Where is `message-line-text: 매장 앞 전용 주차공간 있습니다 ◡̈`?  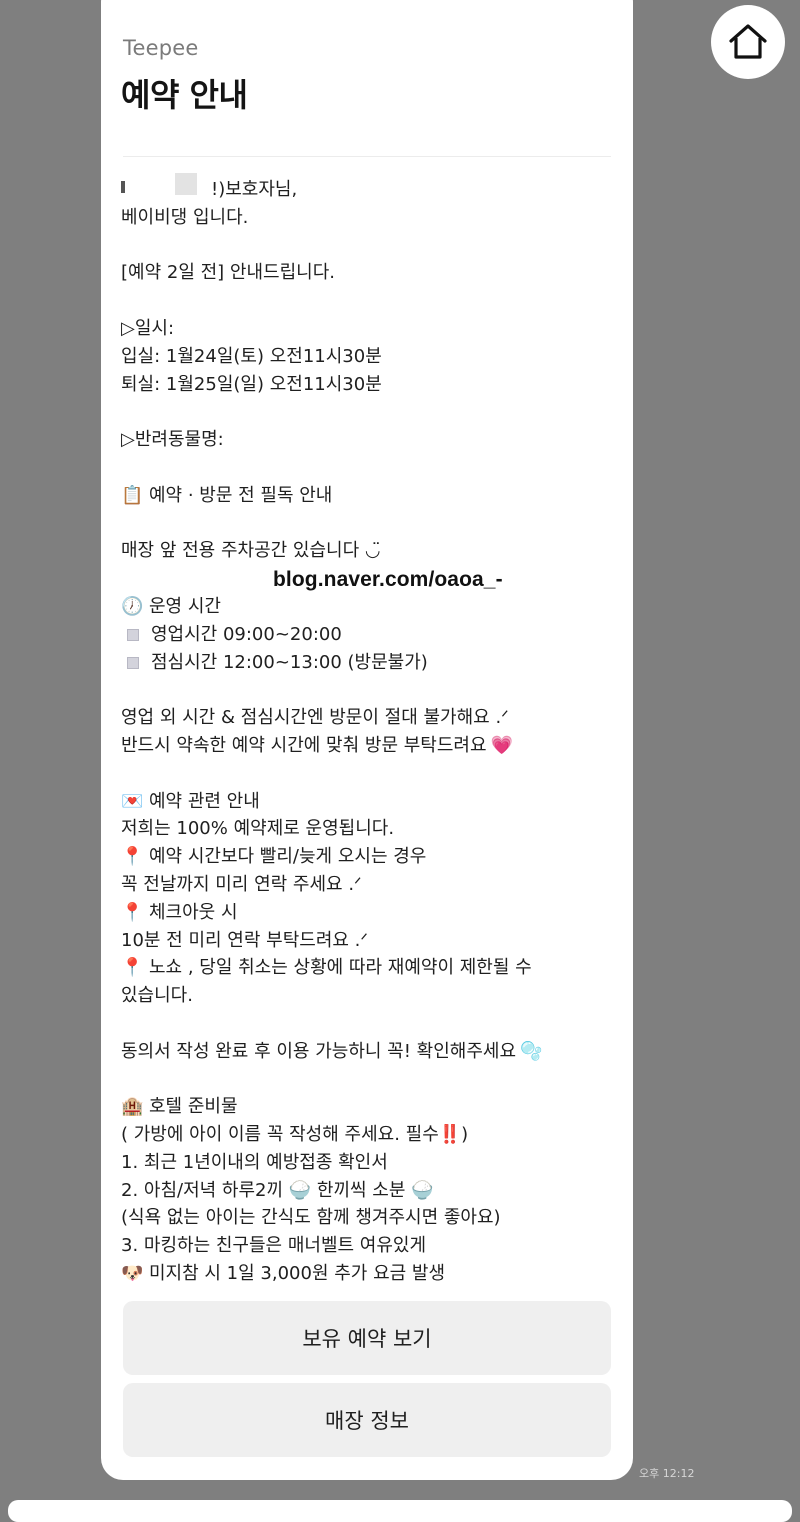
message-line-text: 매장 앞 전용 주차공간 있습니다 ◡̈ is located at coordinates (251, 551).